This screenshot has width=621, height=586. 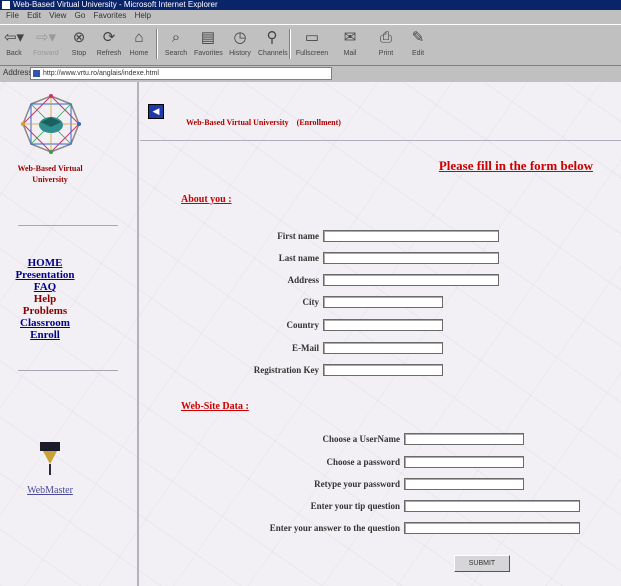 I want to click on channels-icon: ⚲, so click(x=272, y=37).